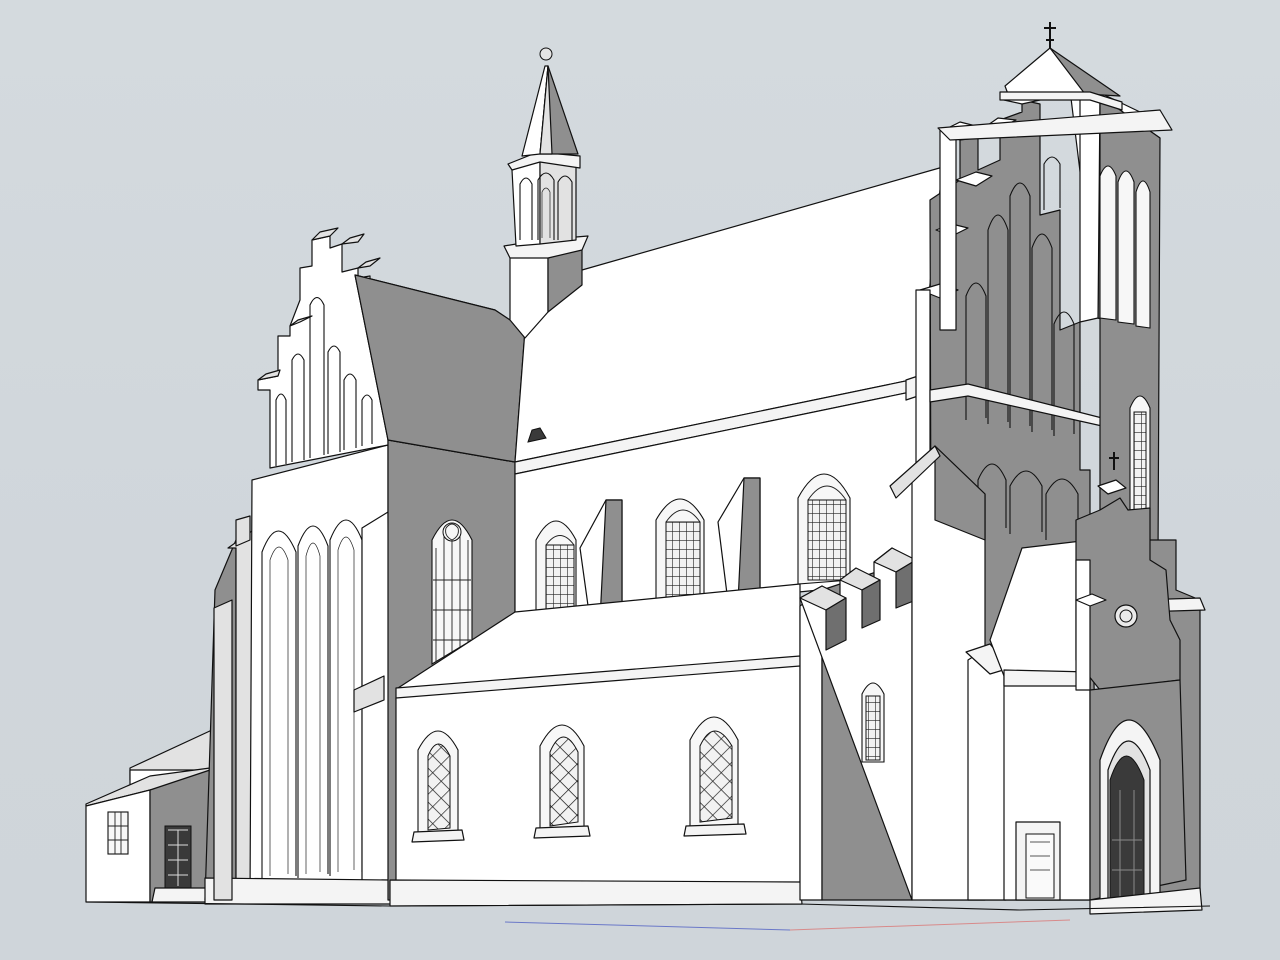 The height and width of the screenshot is (960, 1280). What do you see at coordinates (1127, 832) in the screenshot?
I see `main-door` at bounding box center [1127, 832].